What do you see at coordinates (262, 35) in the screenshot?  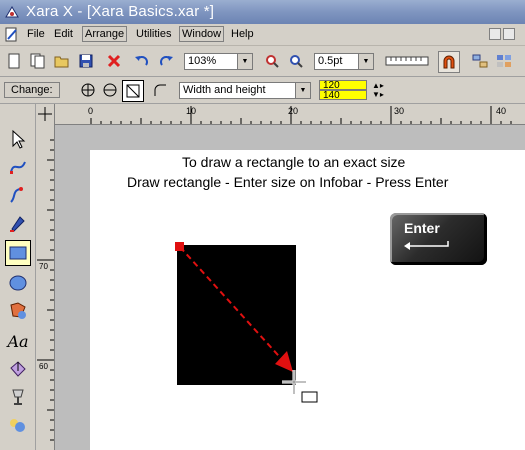 I see `menu-bar: File Edit Arrange Utilities Window Help` at bounding box center [262, 35].